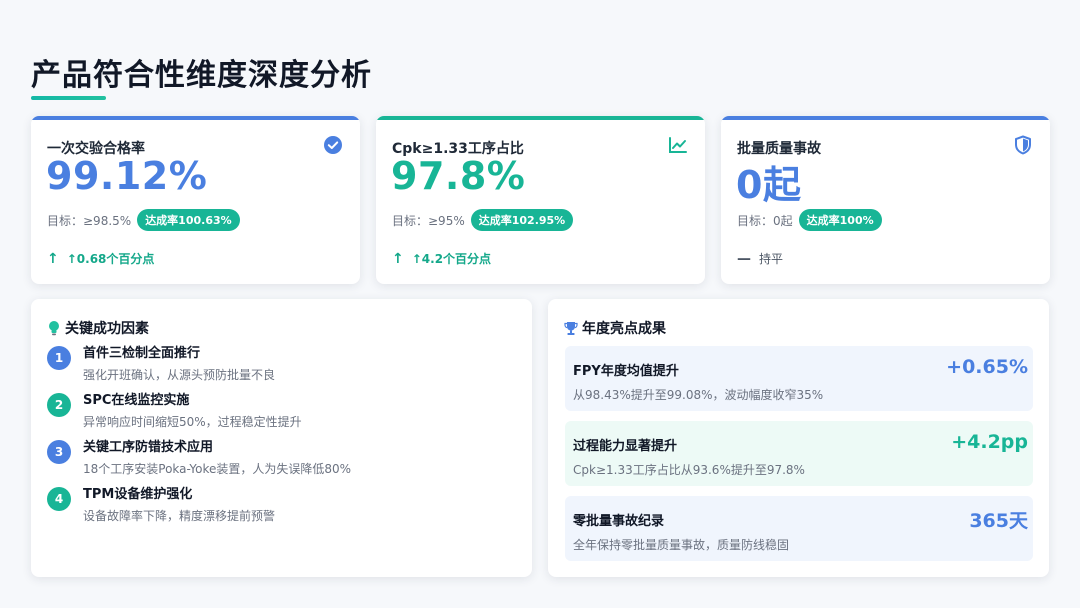 Image resolution: width=1080 pixels, height=608 pixels. Describe the element at coordinates (989, 442) in the screenshot. I see `achievement-value: +4.2pp` at that location.